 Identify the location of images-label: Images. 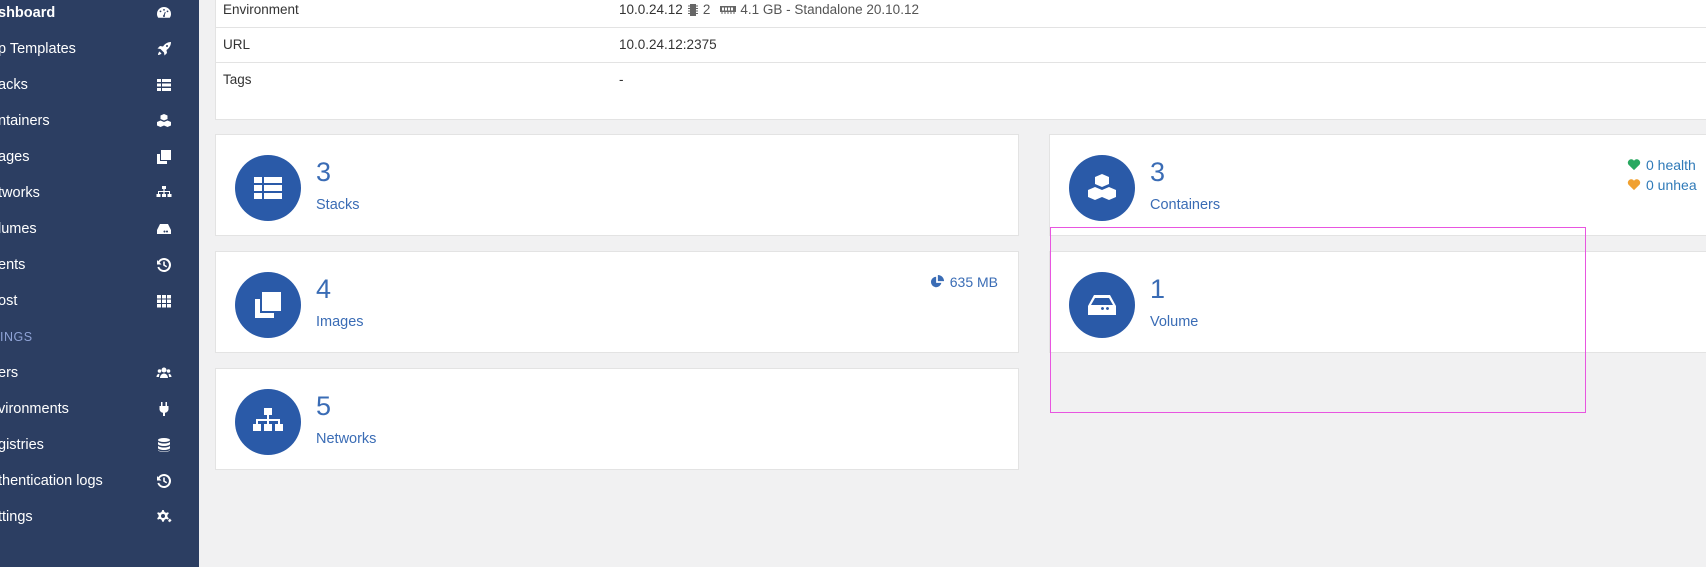
(340, 322).